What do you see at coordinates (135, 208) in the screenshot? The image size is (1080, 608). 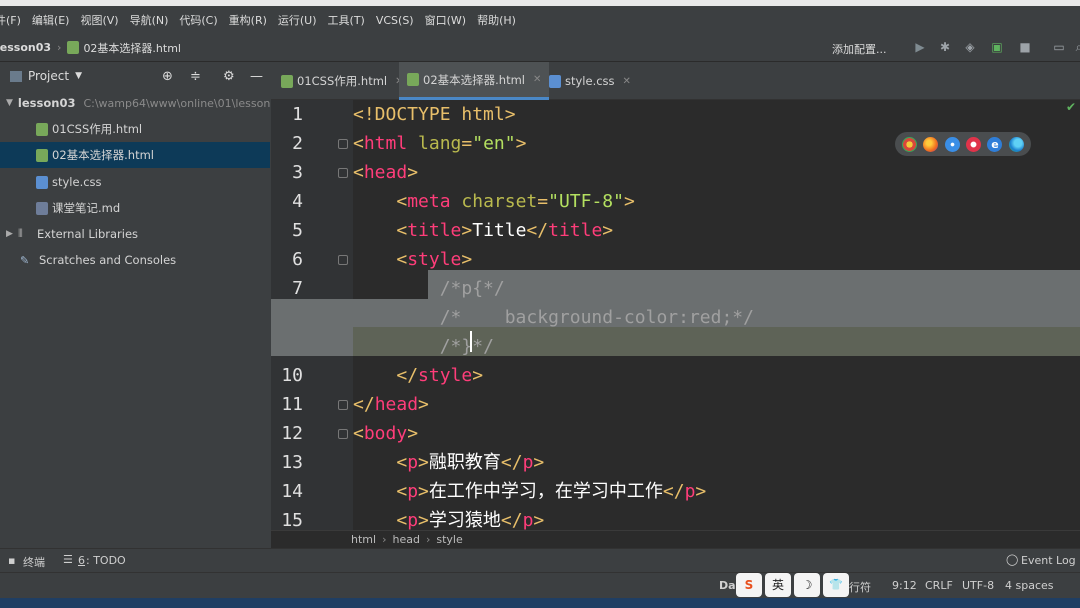 I see `tree-item-notes-md: 课堂笔记.md` at bounding box center [135, 208].